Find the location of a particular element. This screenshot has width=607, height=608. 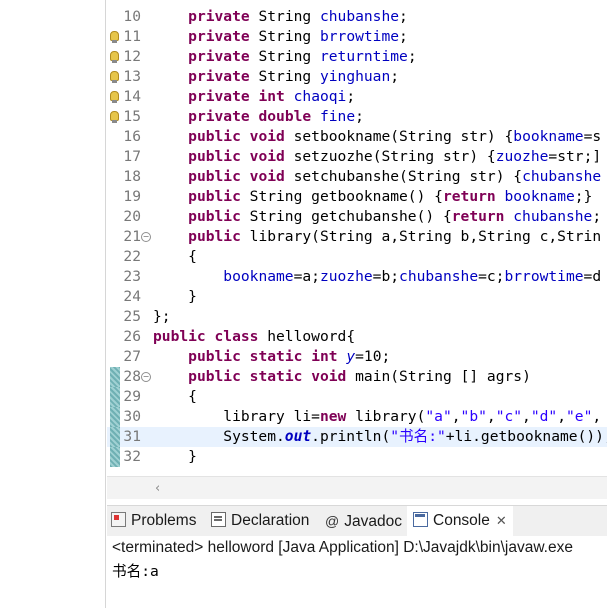

tab-declaration-label: Declaration is located at coordinates (270, 520).